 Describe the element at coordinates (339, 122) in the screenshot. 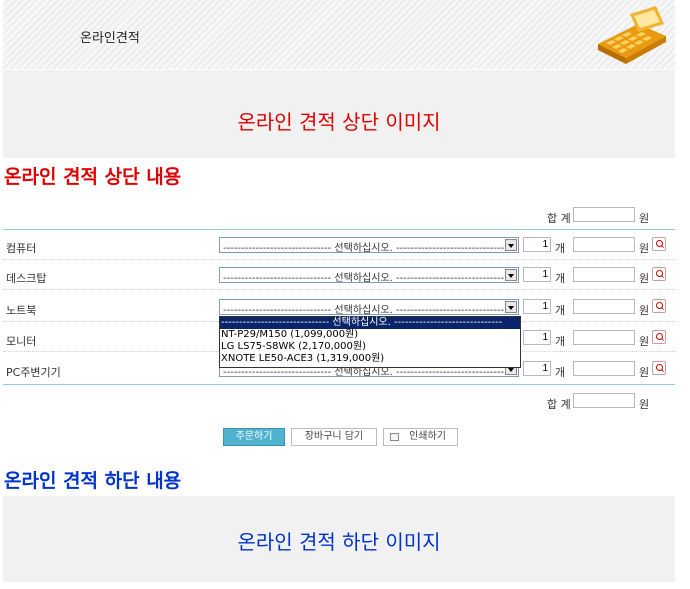

I see `top-banner-text: 온라인 견적 상단 이미지` at that location.